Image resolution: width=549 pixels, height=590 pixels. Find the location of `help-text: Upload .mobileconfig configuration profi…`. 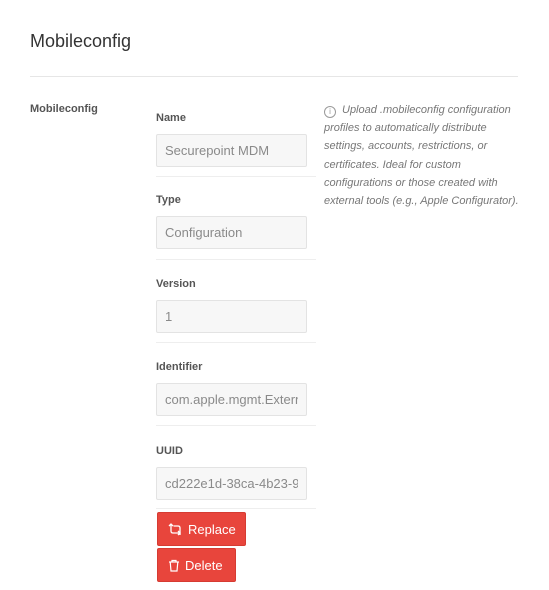

help-text: Upload .mobileconfig configuration profi… is located at coordinates (421, 156).